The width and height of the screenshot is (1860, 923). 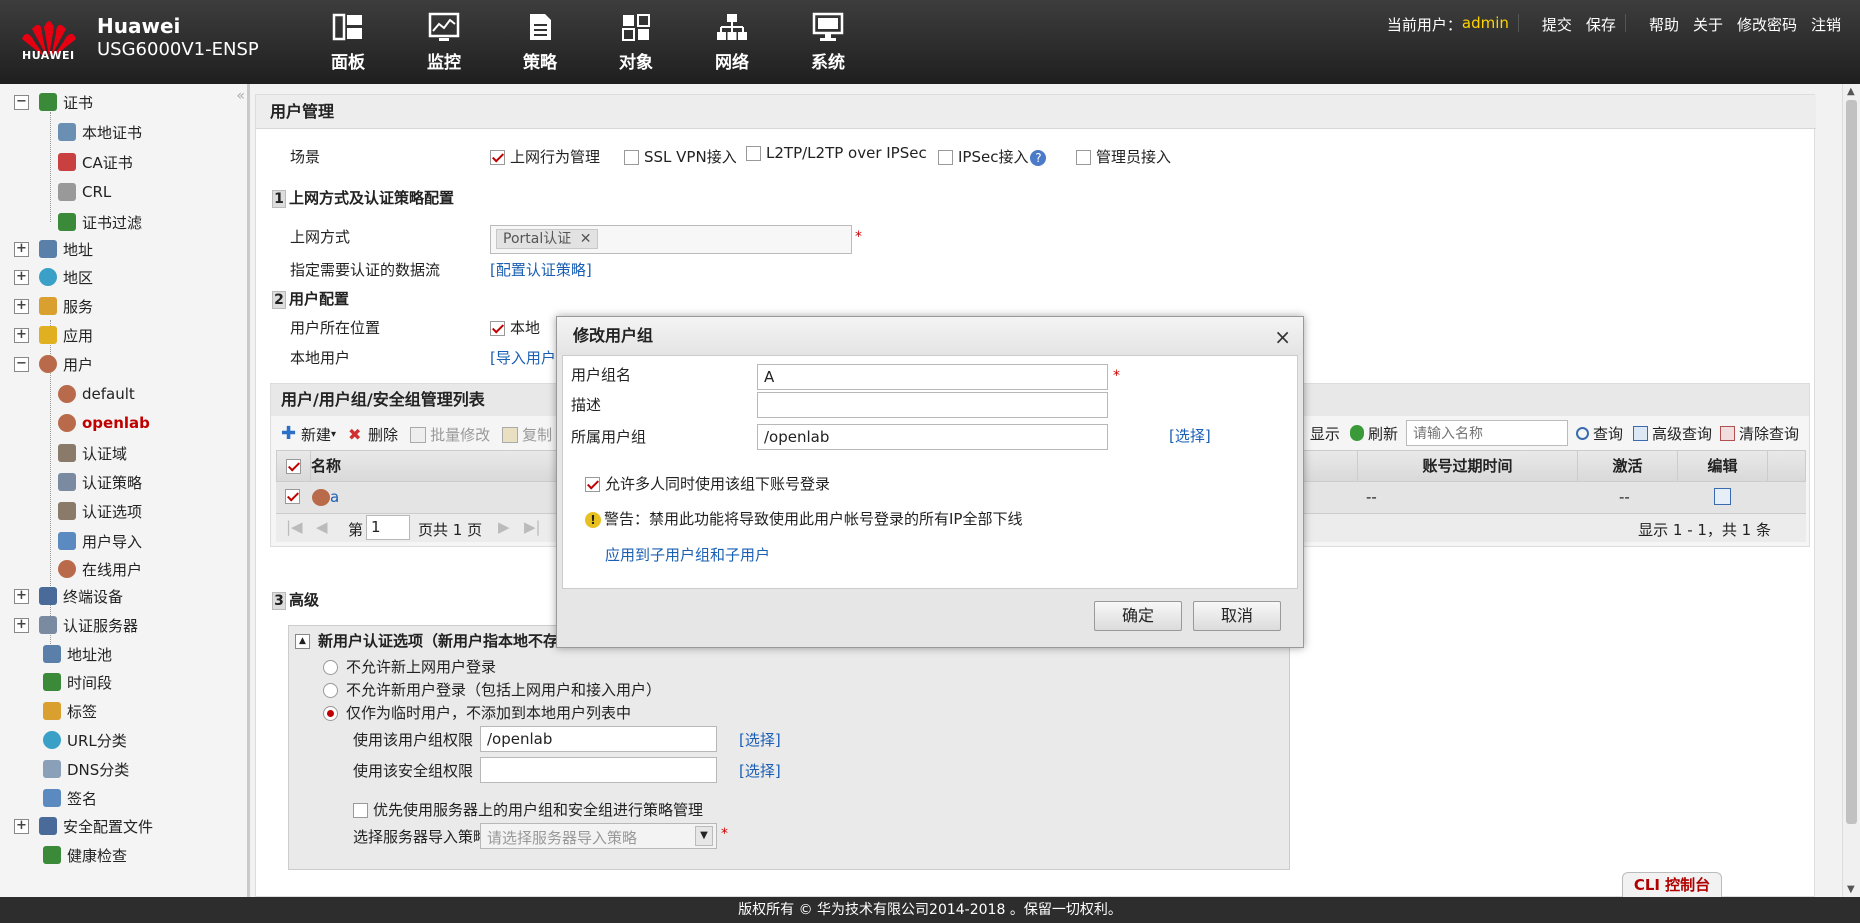 What do you see at coordinates (308, 434) in the screenshot?
I see `new-button: ✚ 新建 ▾` at bounding box center [308, 434].